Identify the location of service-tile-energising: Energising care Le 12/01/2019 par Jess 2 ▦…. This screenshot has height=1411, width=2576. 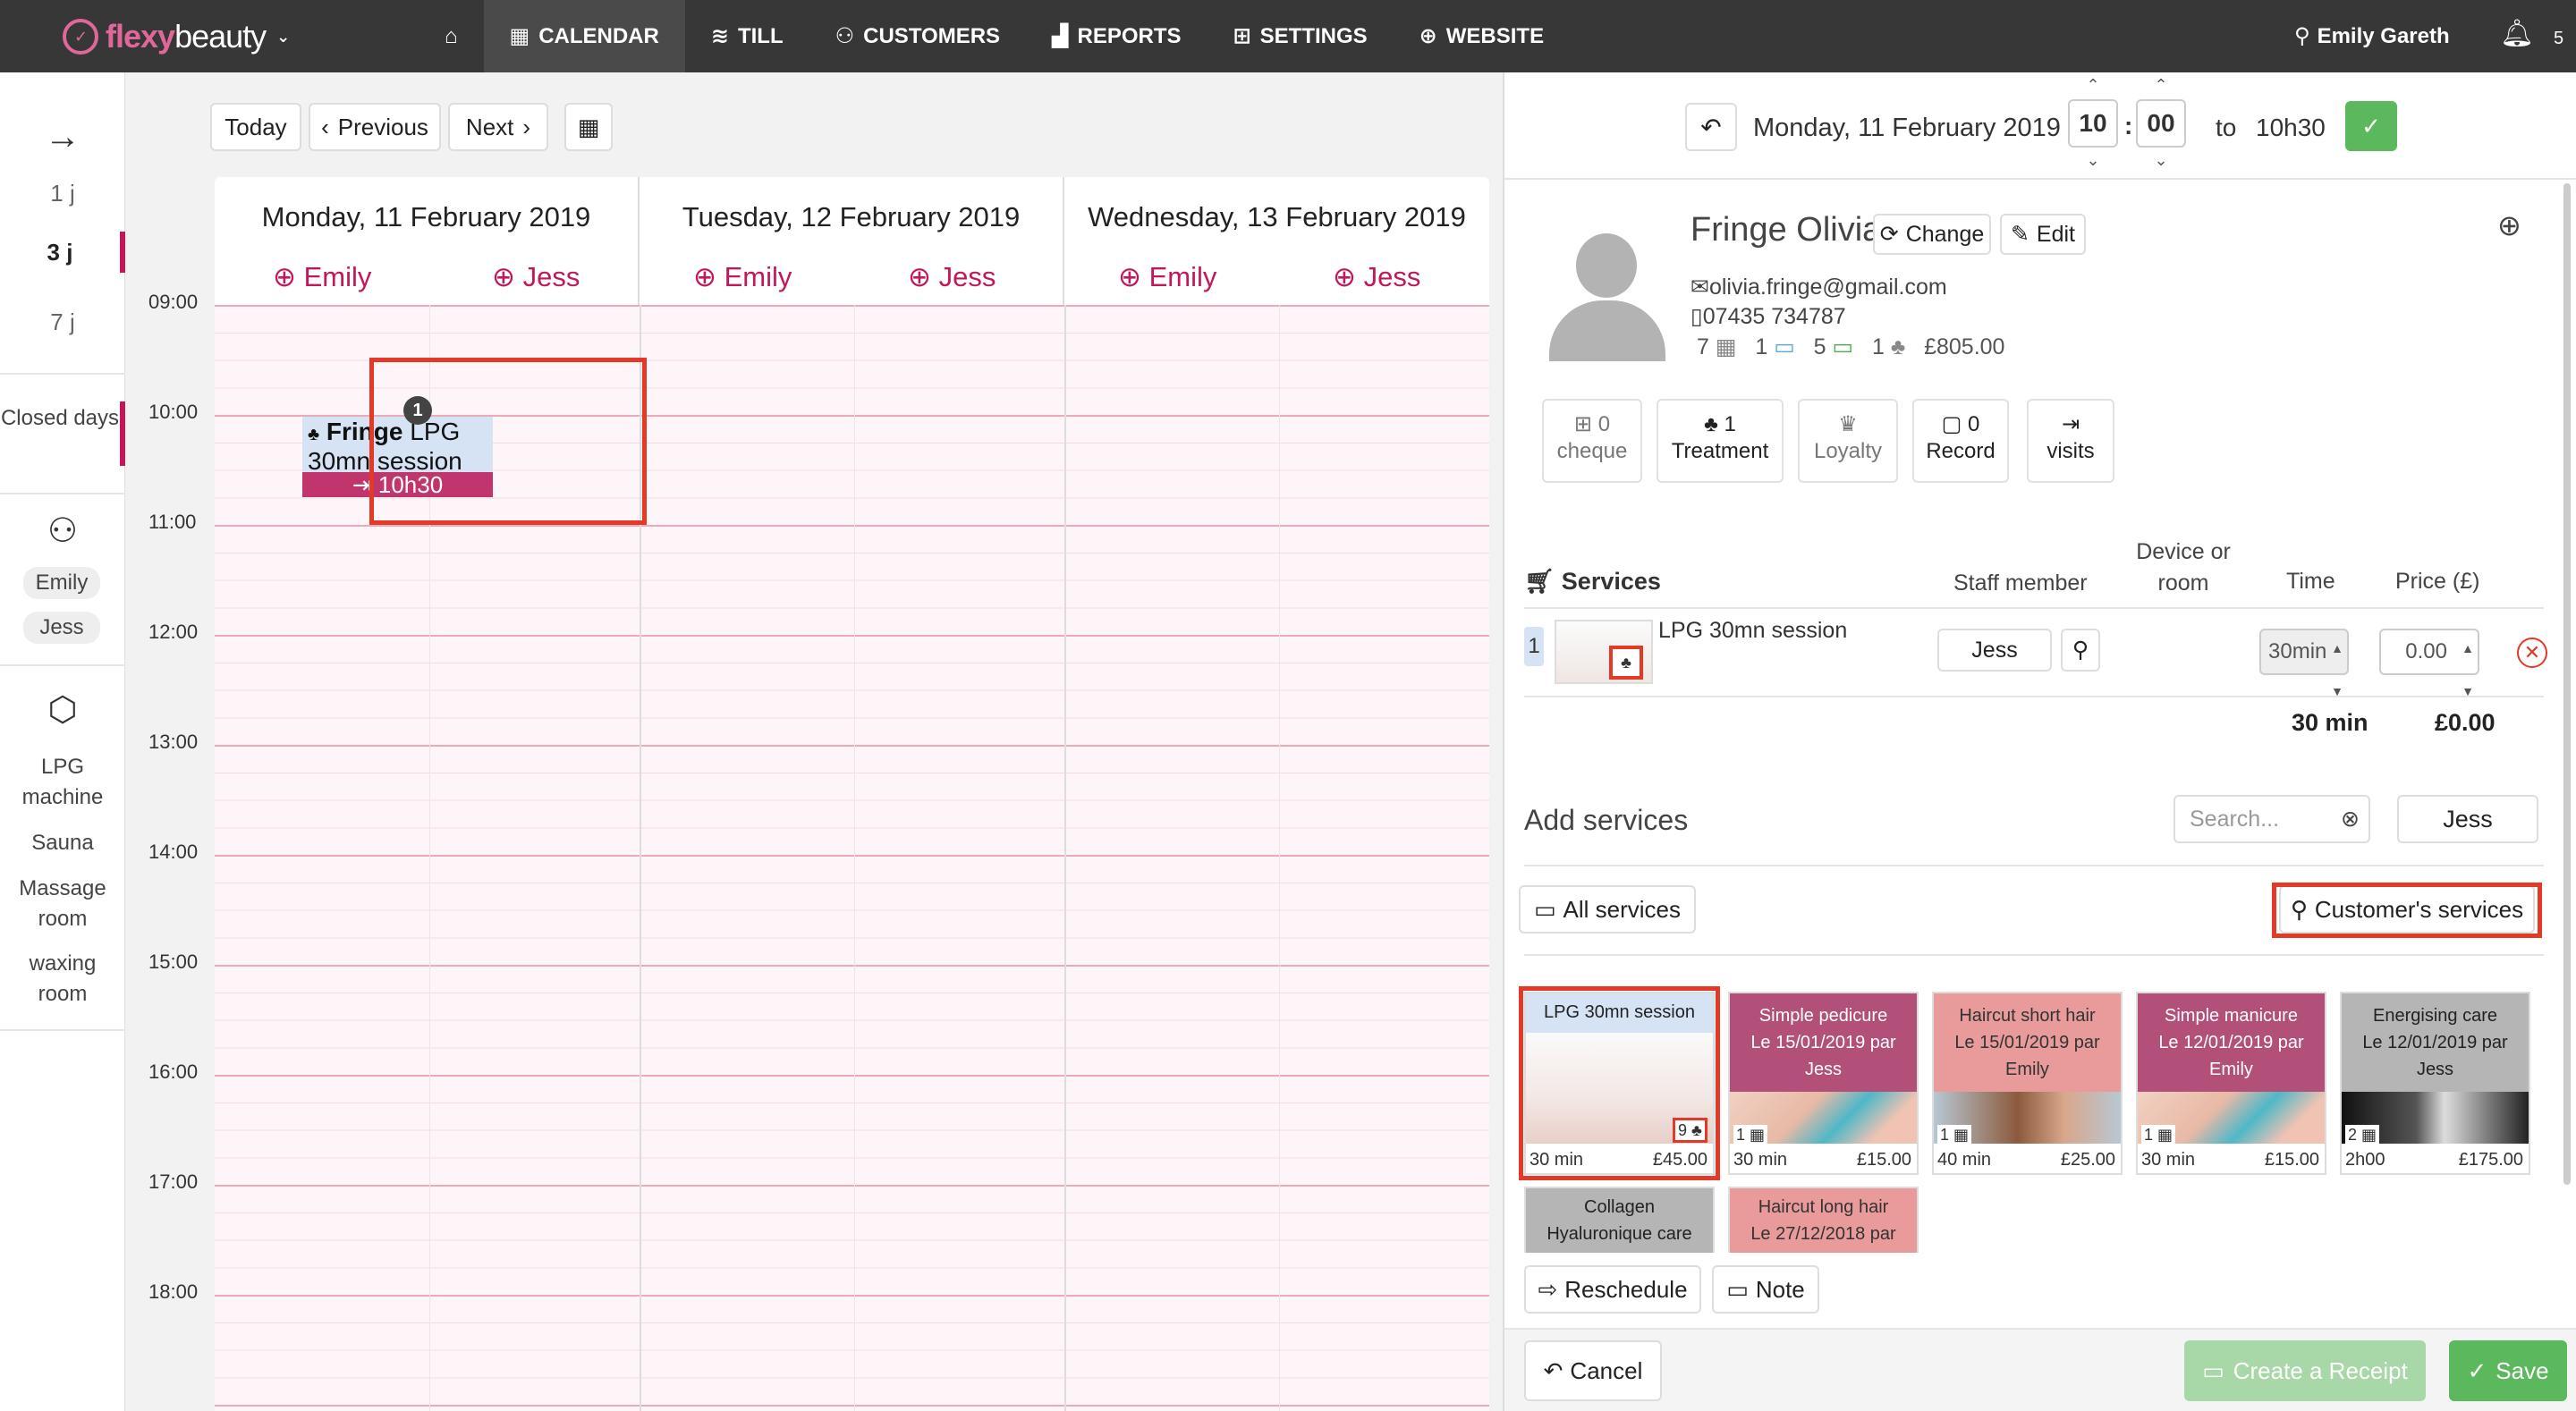
(2435, 1083).